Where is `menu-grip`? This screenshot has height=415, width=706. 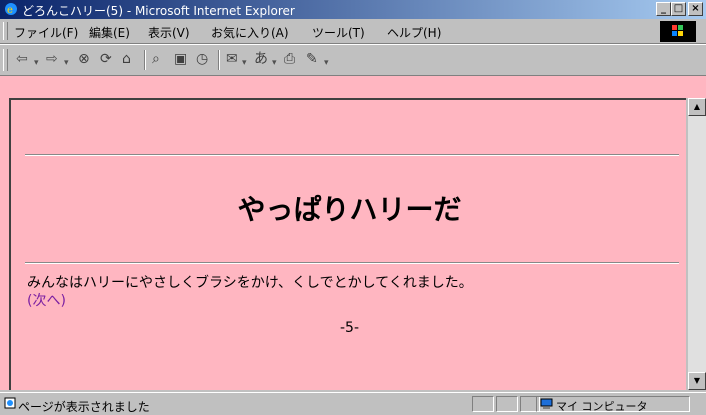 menu-grip is located at coordinates (5, 31).